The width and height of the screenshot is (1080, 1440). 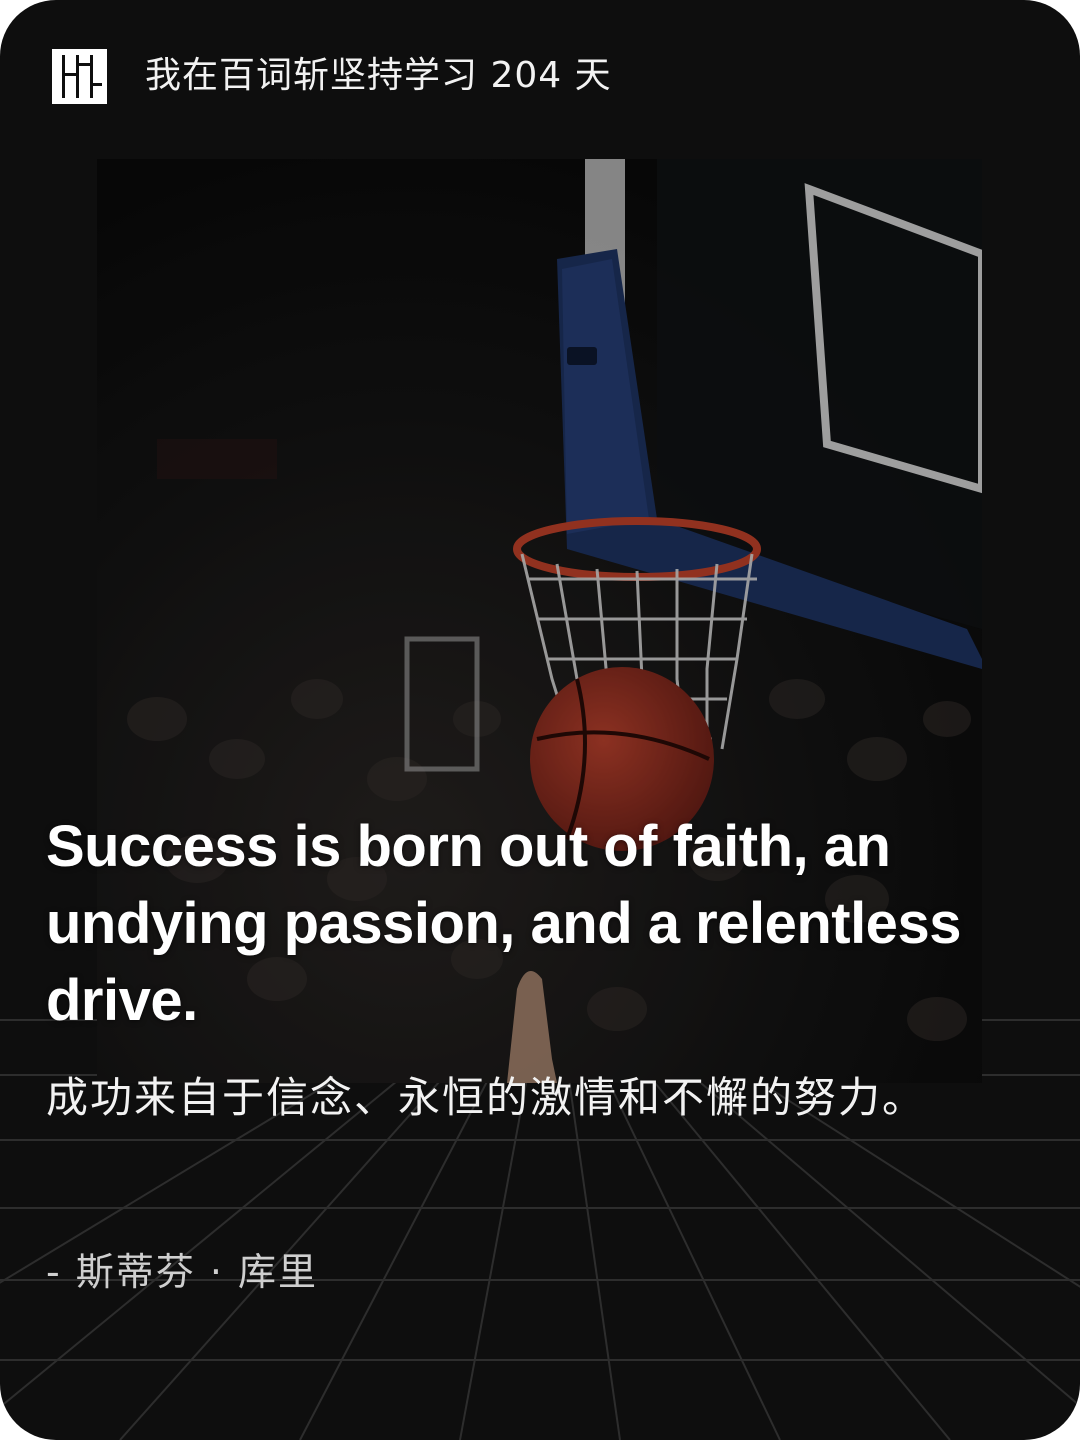 I want to click on header: 我在百词斩坚持学习 204 天, so click(x=332, y=76).